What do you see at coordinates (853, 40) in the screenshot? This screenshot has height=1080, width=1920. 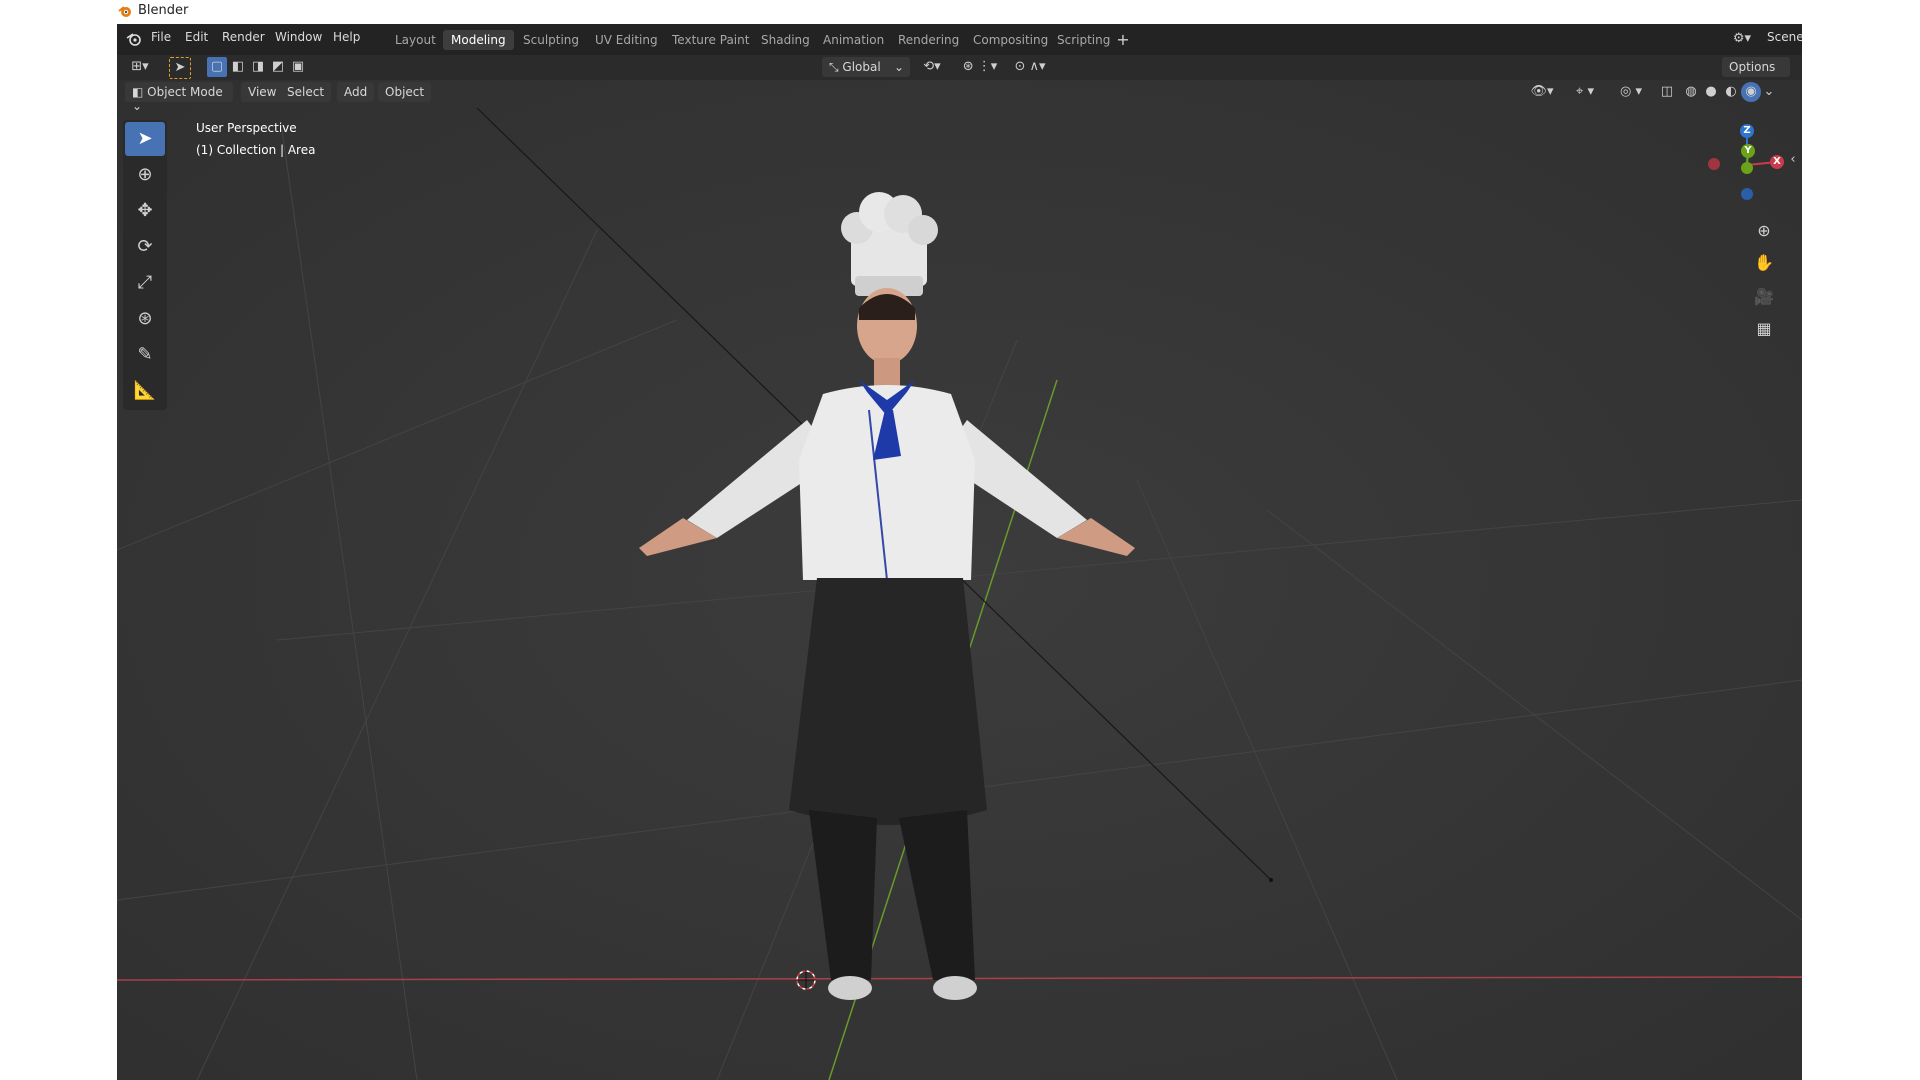 I see `tab-animation: Animation` at bounding box center [853, 40].